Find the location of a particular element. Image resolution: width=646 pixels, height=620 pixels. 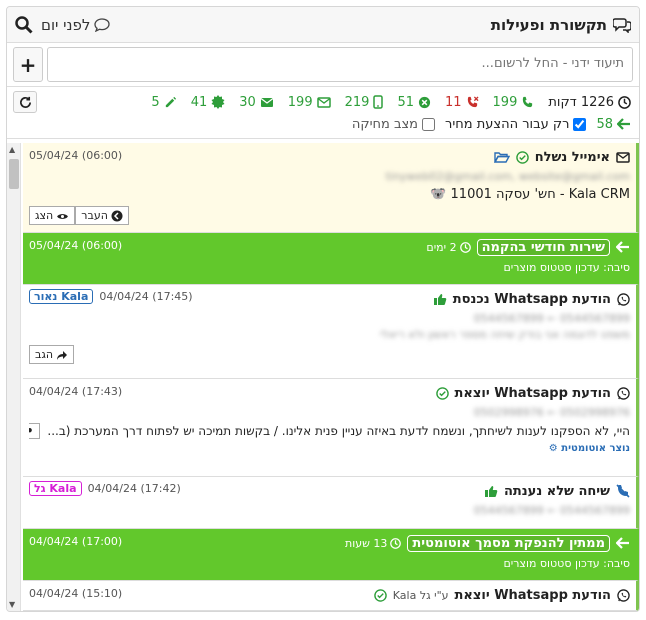

stat-forward-value: 58 is located at coordinates (604, 124).